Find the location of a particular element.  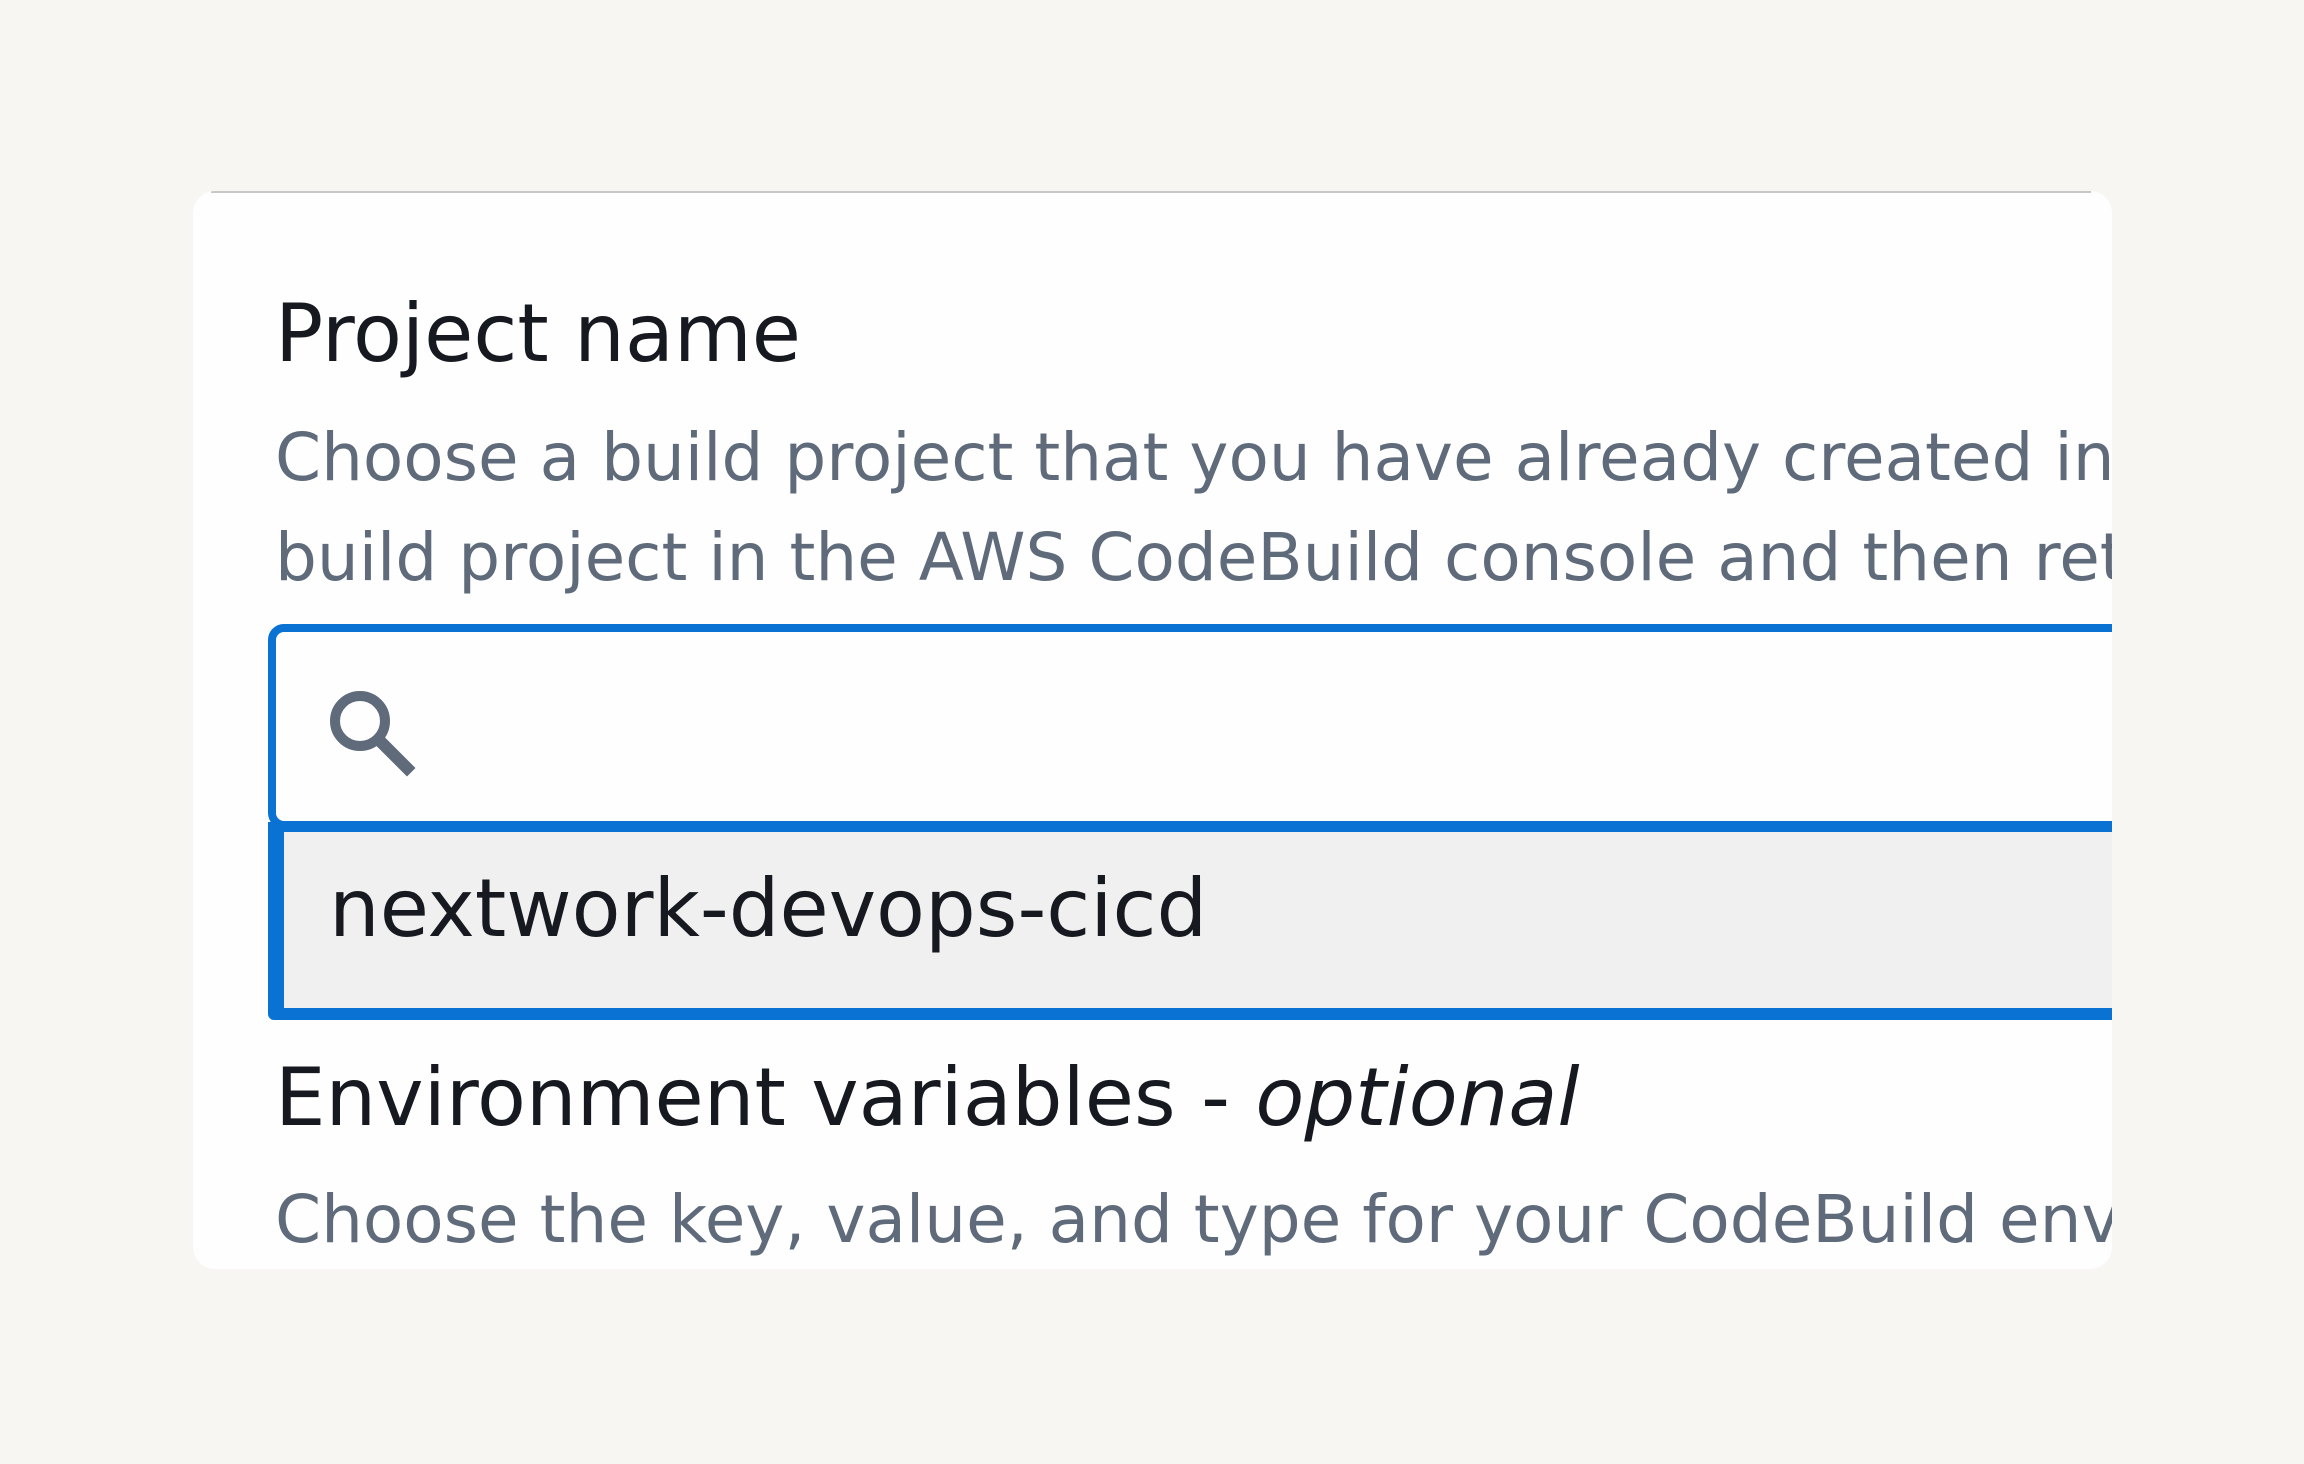

project-search-box: × is located at coordinates (1190, 726).